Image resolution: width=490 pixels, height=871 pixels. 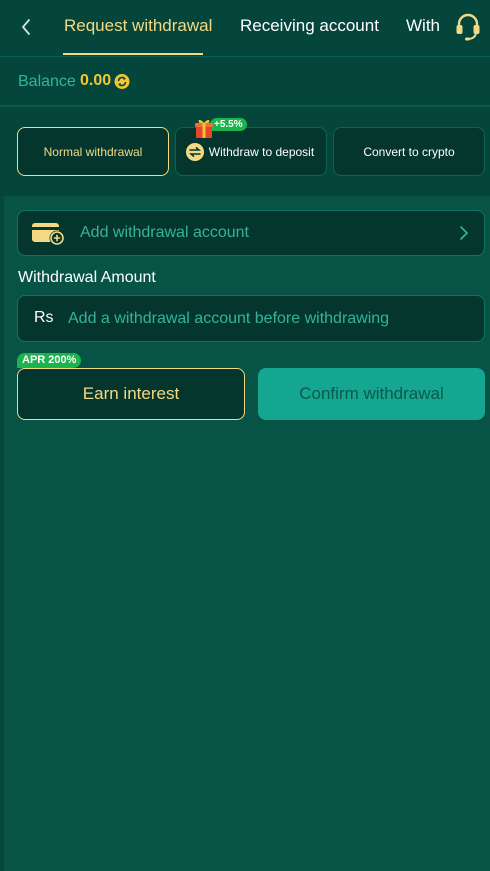 I want to click on method-label: Convert to crypto, so click(x=409, y=151).